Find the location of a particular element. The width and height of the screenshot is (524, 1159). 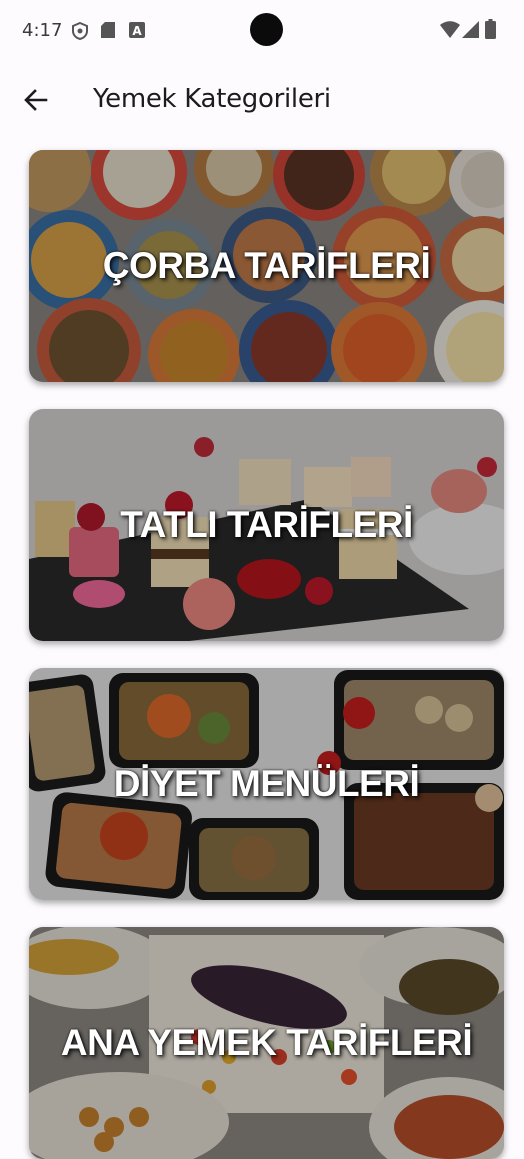

page-title: Yemek Kategorileri is located at coordinates (212, 99).